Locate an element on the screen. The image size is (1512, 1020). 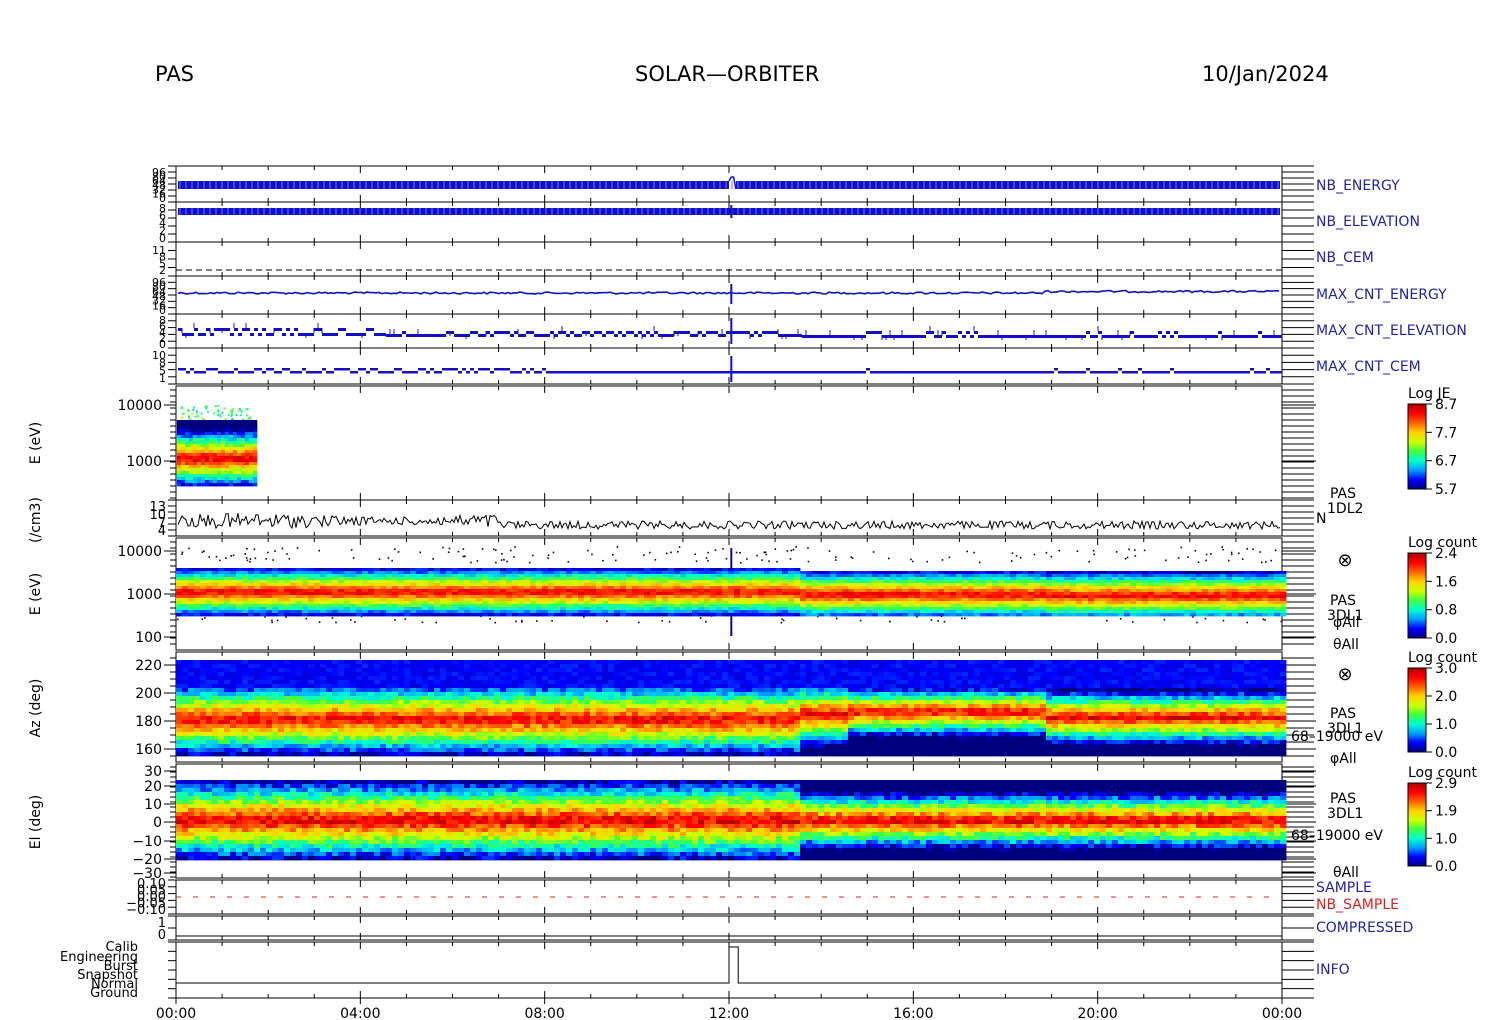
spec_1-colorbar: Log JE8.77.76.75.7 is located at coordinates (1432, 442).